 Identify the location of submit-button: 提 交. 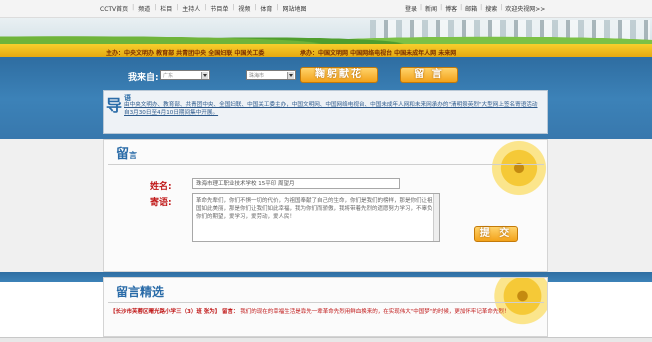
(496, 234).